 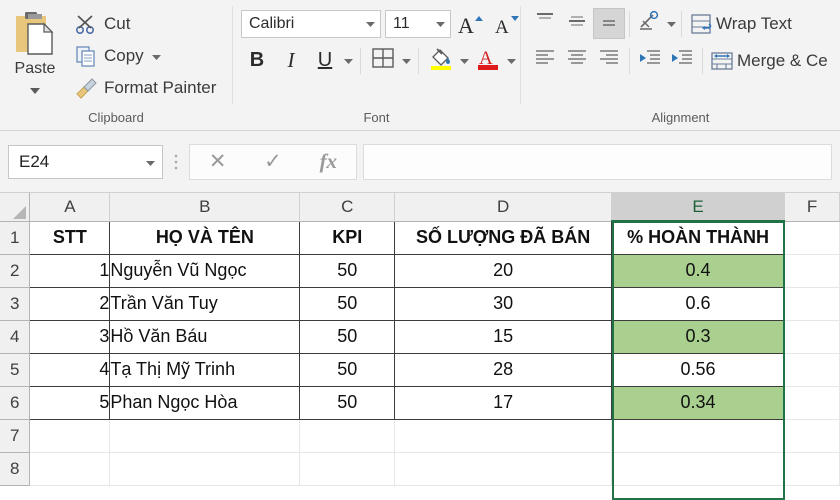 I want to click on cell-c3: 50, so click(x=347, y=303).